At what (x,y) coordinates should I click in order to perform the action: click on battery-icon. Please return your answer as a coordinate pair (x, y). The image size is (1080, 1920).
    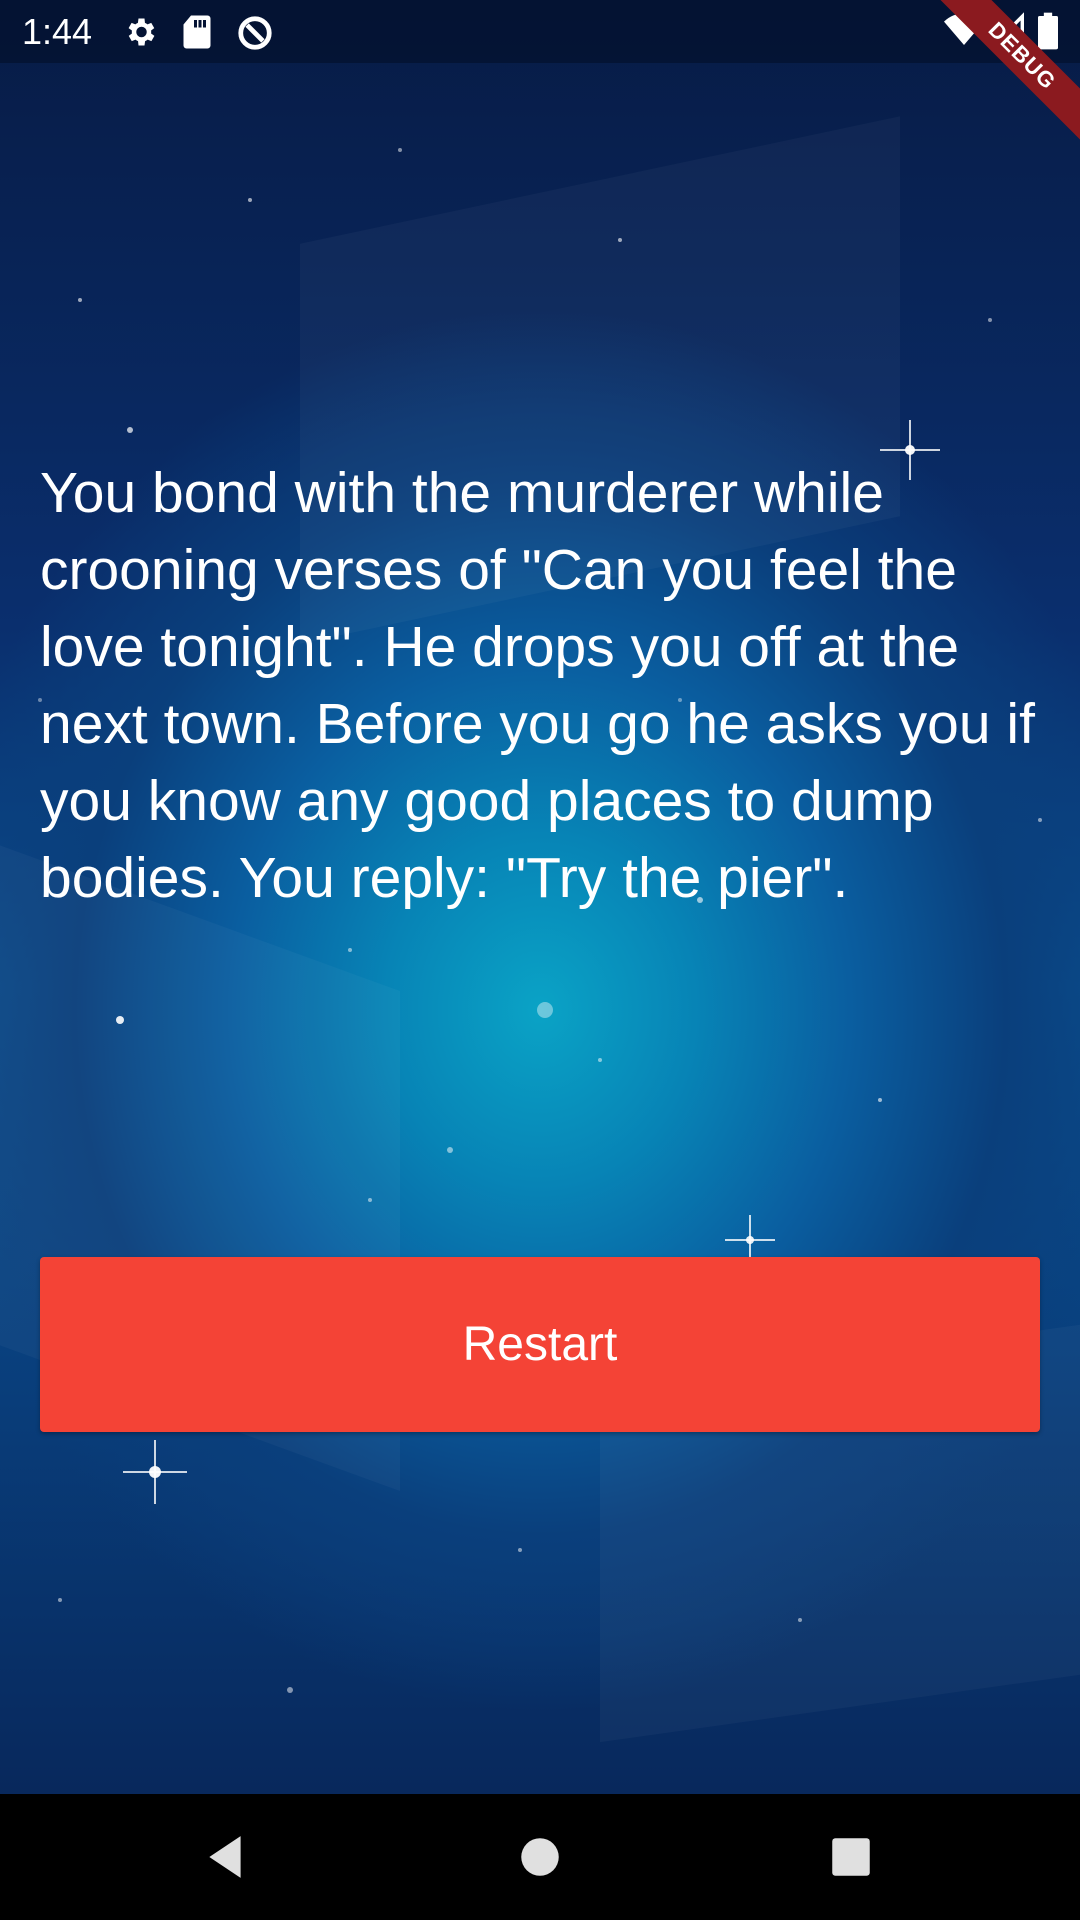
    Looking at the image, I should click on (1048, 33).